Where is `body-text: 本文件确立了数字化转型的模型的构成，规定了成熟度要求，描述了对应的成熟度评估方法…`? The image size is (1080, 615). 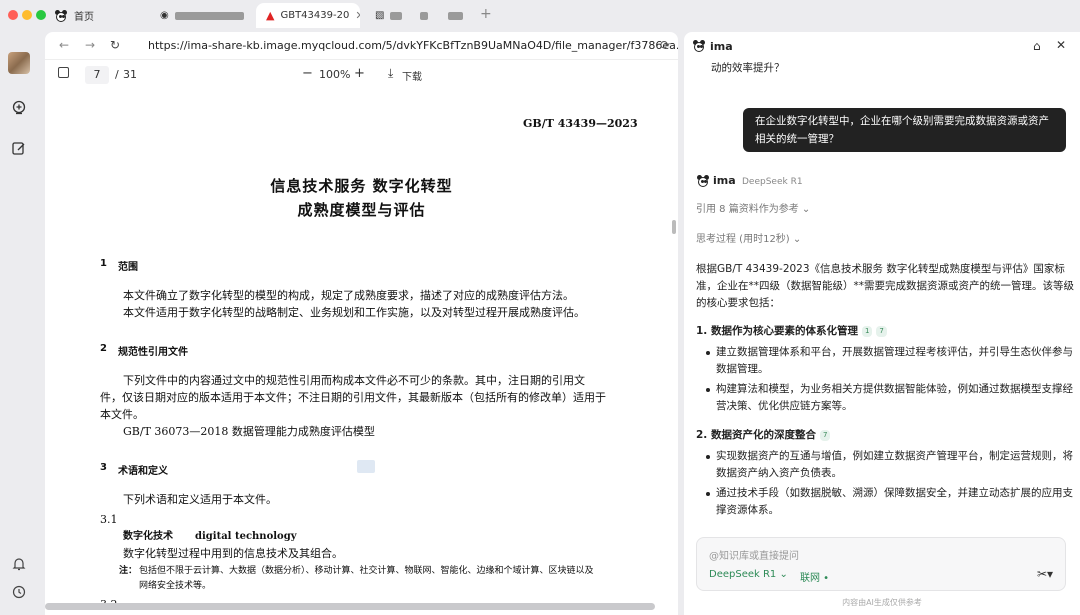 body-text: 本文件确立了数字化转型的模型的构成，规定了成熟度要求，描述了对应的成熟度评估方法… is located at coordinates (348, 295).